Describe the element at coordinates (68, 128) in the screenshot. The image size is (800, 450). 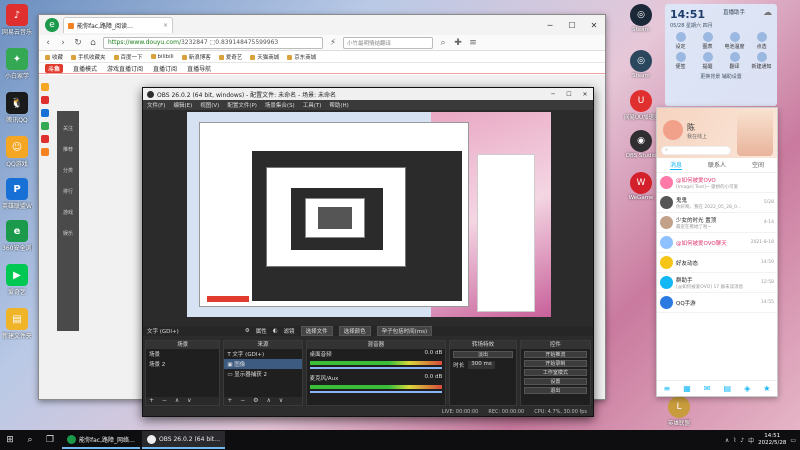
I see `site-sidebar-item: 关注` at that location.